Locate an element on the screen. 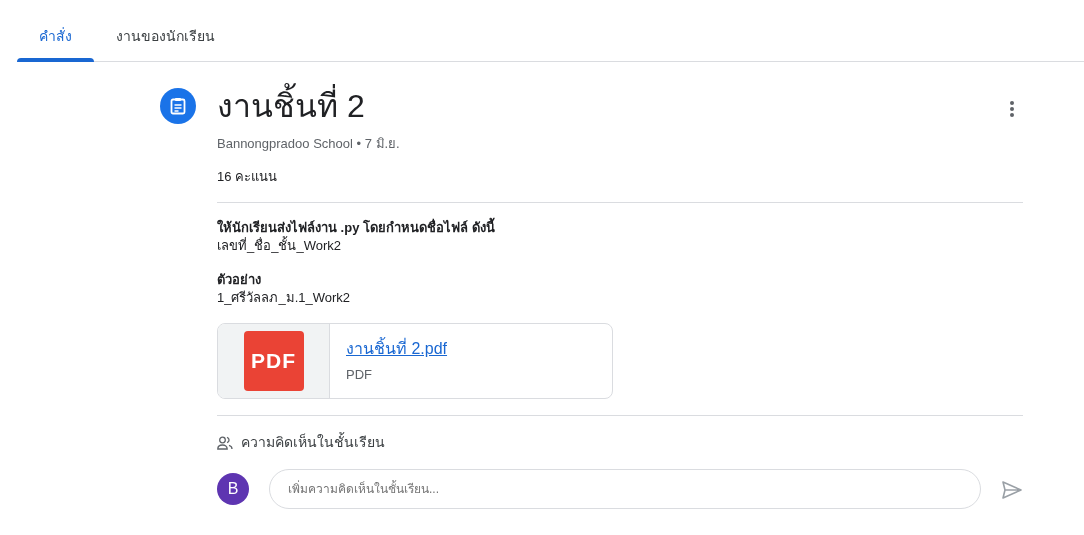 This screenshot has width=1084, height=535. assignment-meta: Bannongpradoo School • 7 มิ.ย. is located at coordinates (309, 144).